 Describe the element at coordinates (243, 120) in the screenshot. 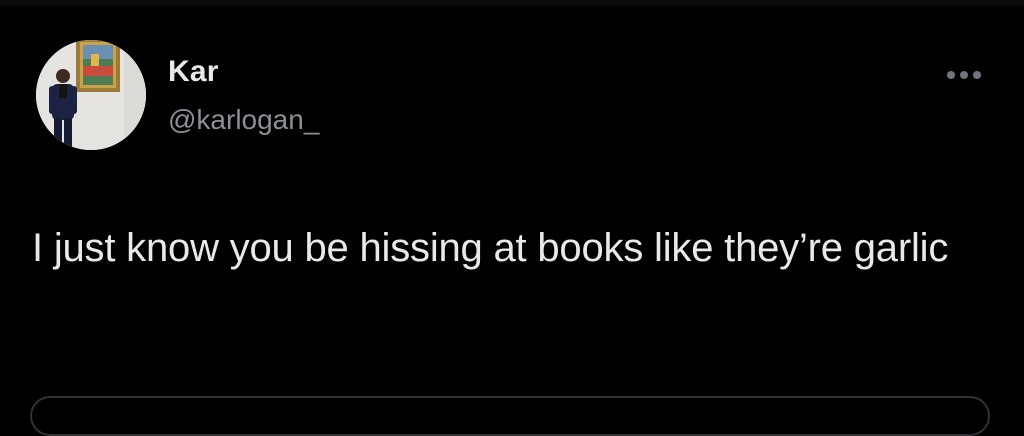

I see `author-handle: @karlogan_` at that location.